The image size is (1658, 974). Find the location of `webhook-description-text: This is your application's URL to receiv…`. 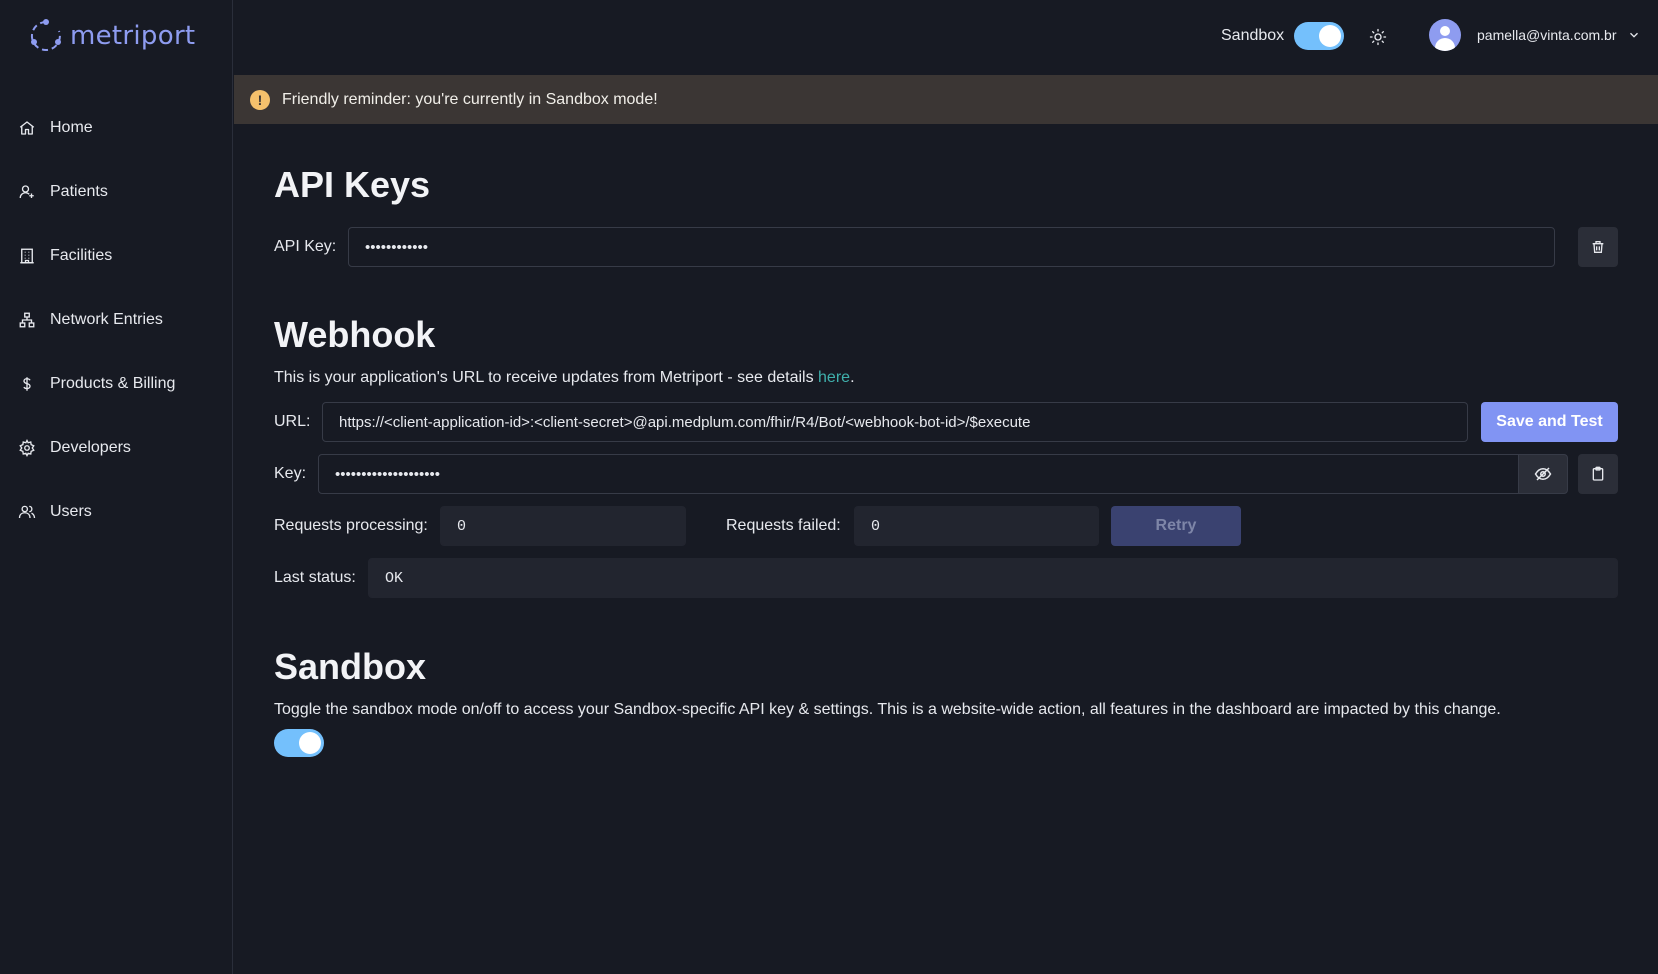

webhook-description-text: This is your application's URL to receiv… is located at coordinates (546, 377).